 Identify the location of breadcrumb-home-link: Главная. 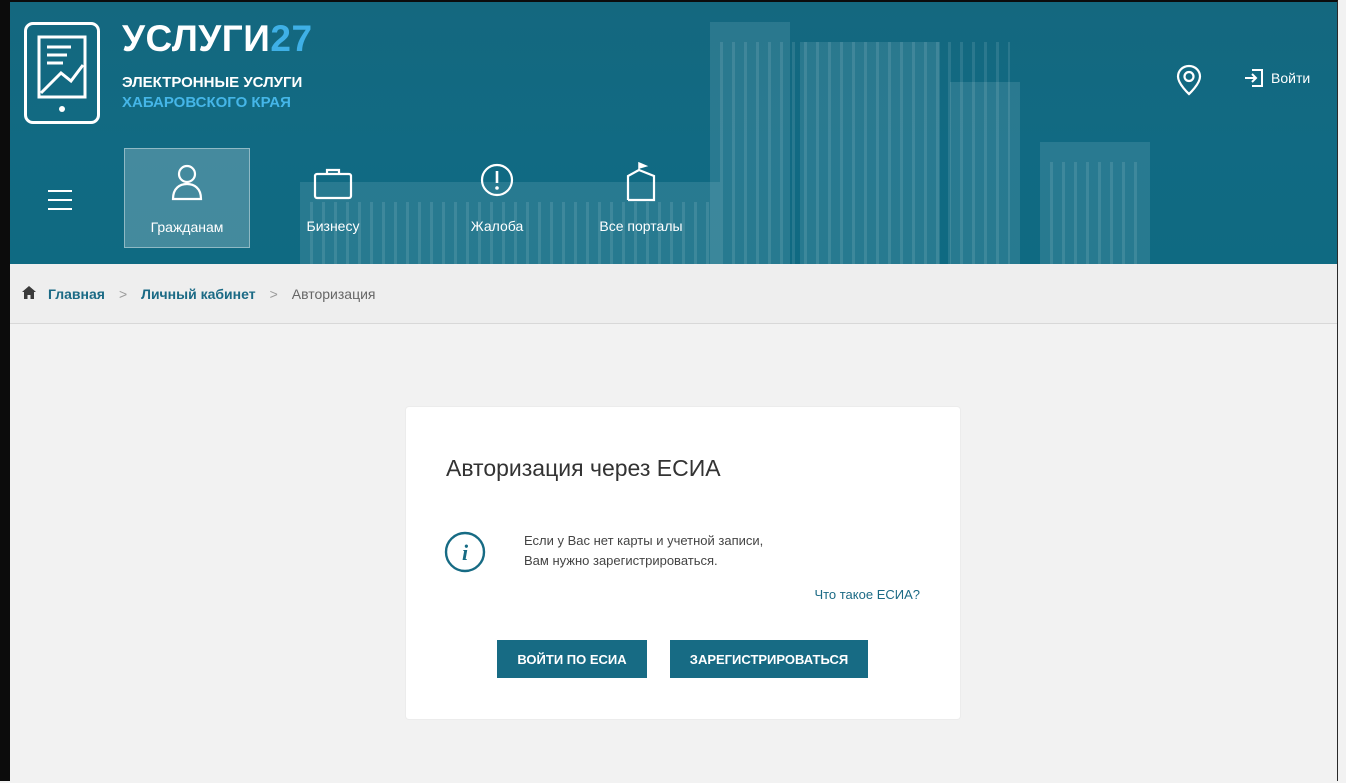
(76, 294).